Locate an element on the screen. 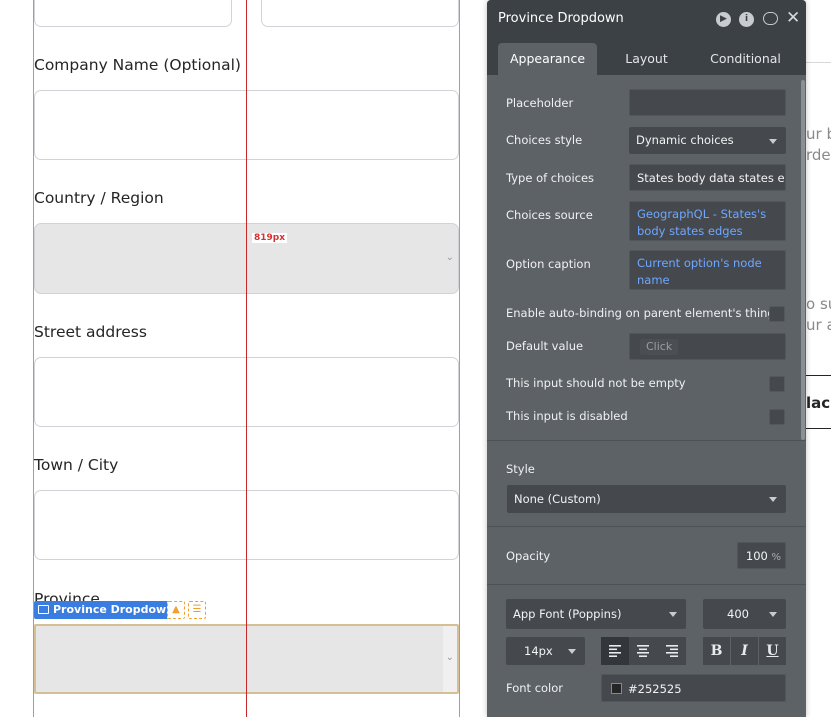 The image size is (831, 717). disabled-label: This input is disabled is located at coordinates (567, 416).